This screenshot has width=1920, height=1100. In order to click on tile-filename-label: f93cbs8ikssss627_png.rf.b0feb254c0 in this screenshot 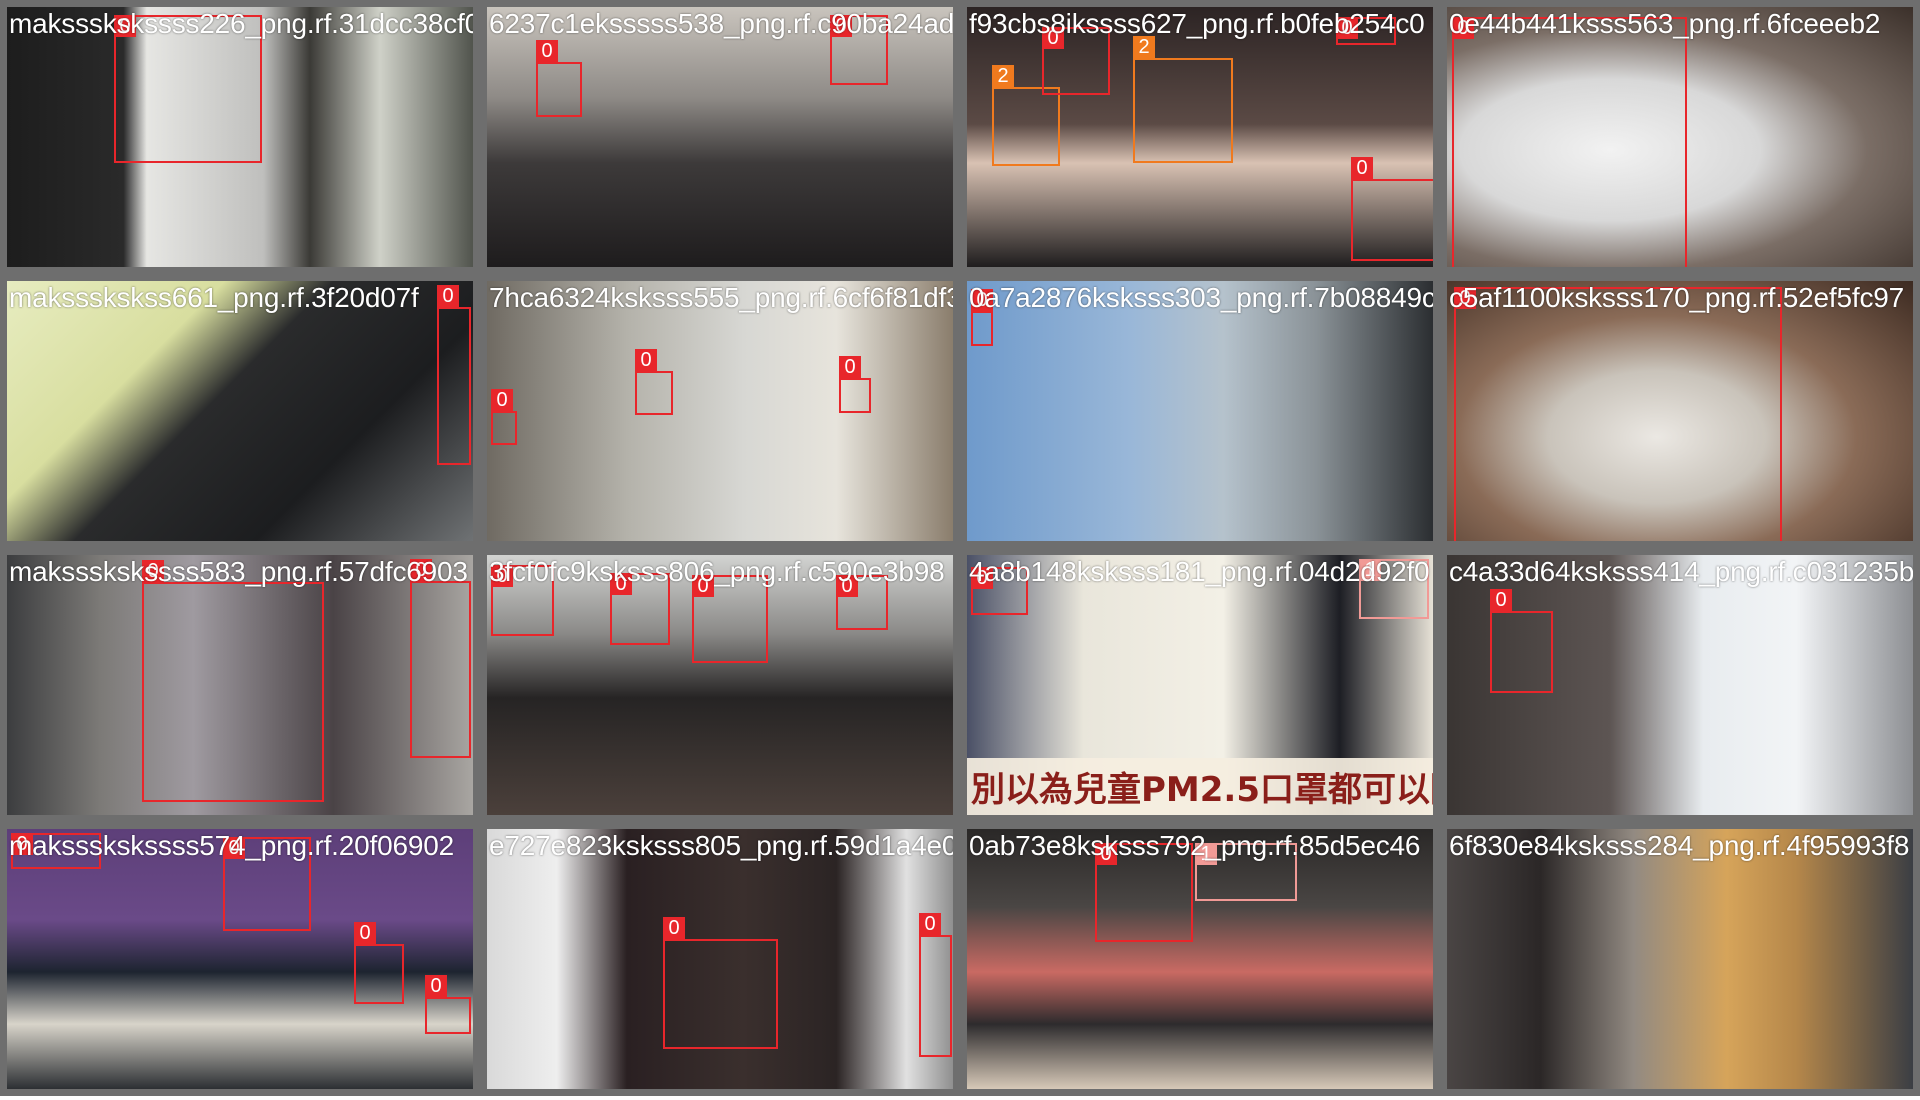, I will do `click(1197, 23)`.